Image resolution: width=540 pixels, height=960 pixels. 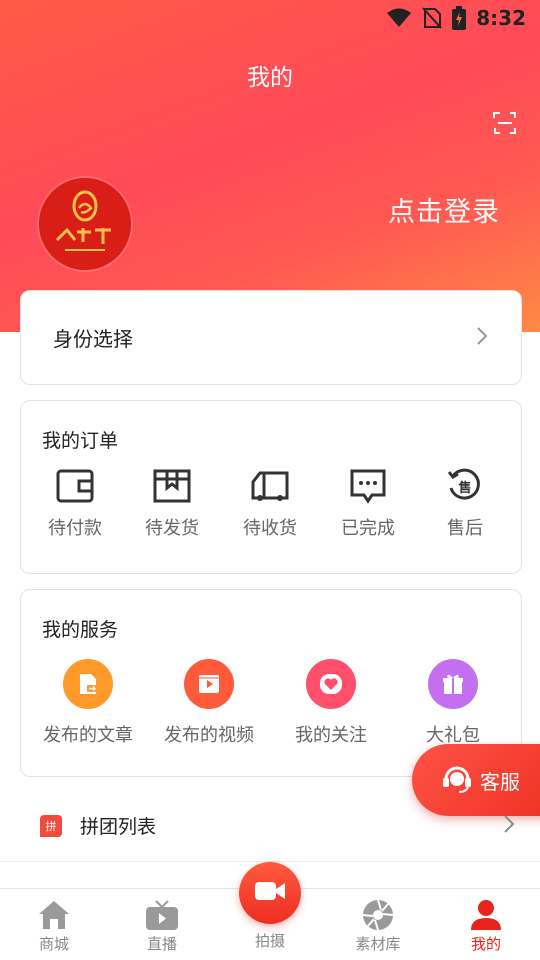 What do you see at coordinates (75, 486) in the screenshot?
I see `wallet-icon` at bounding box center [75, 486].